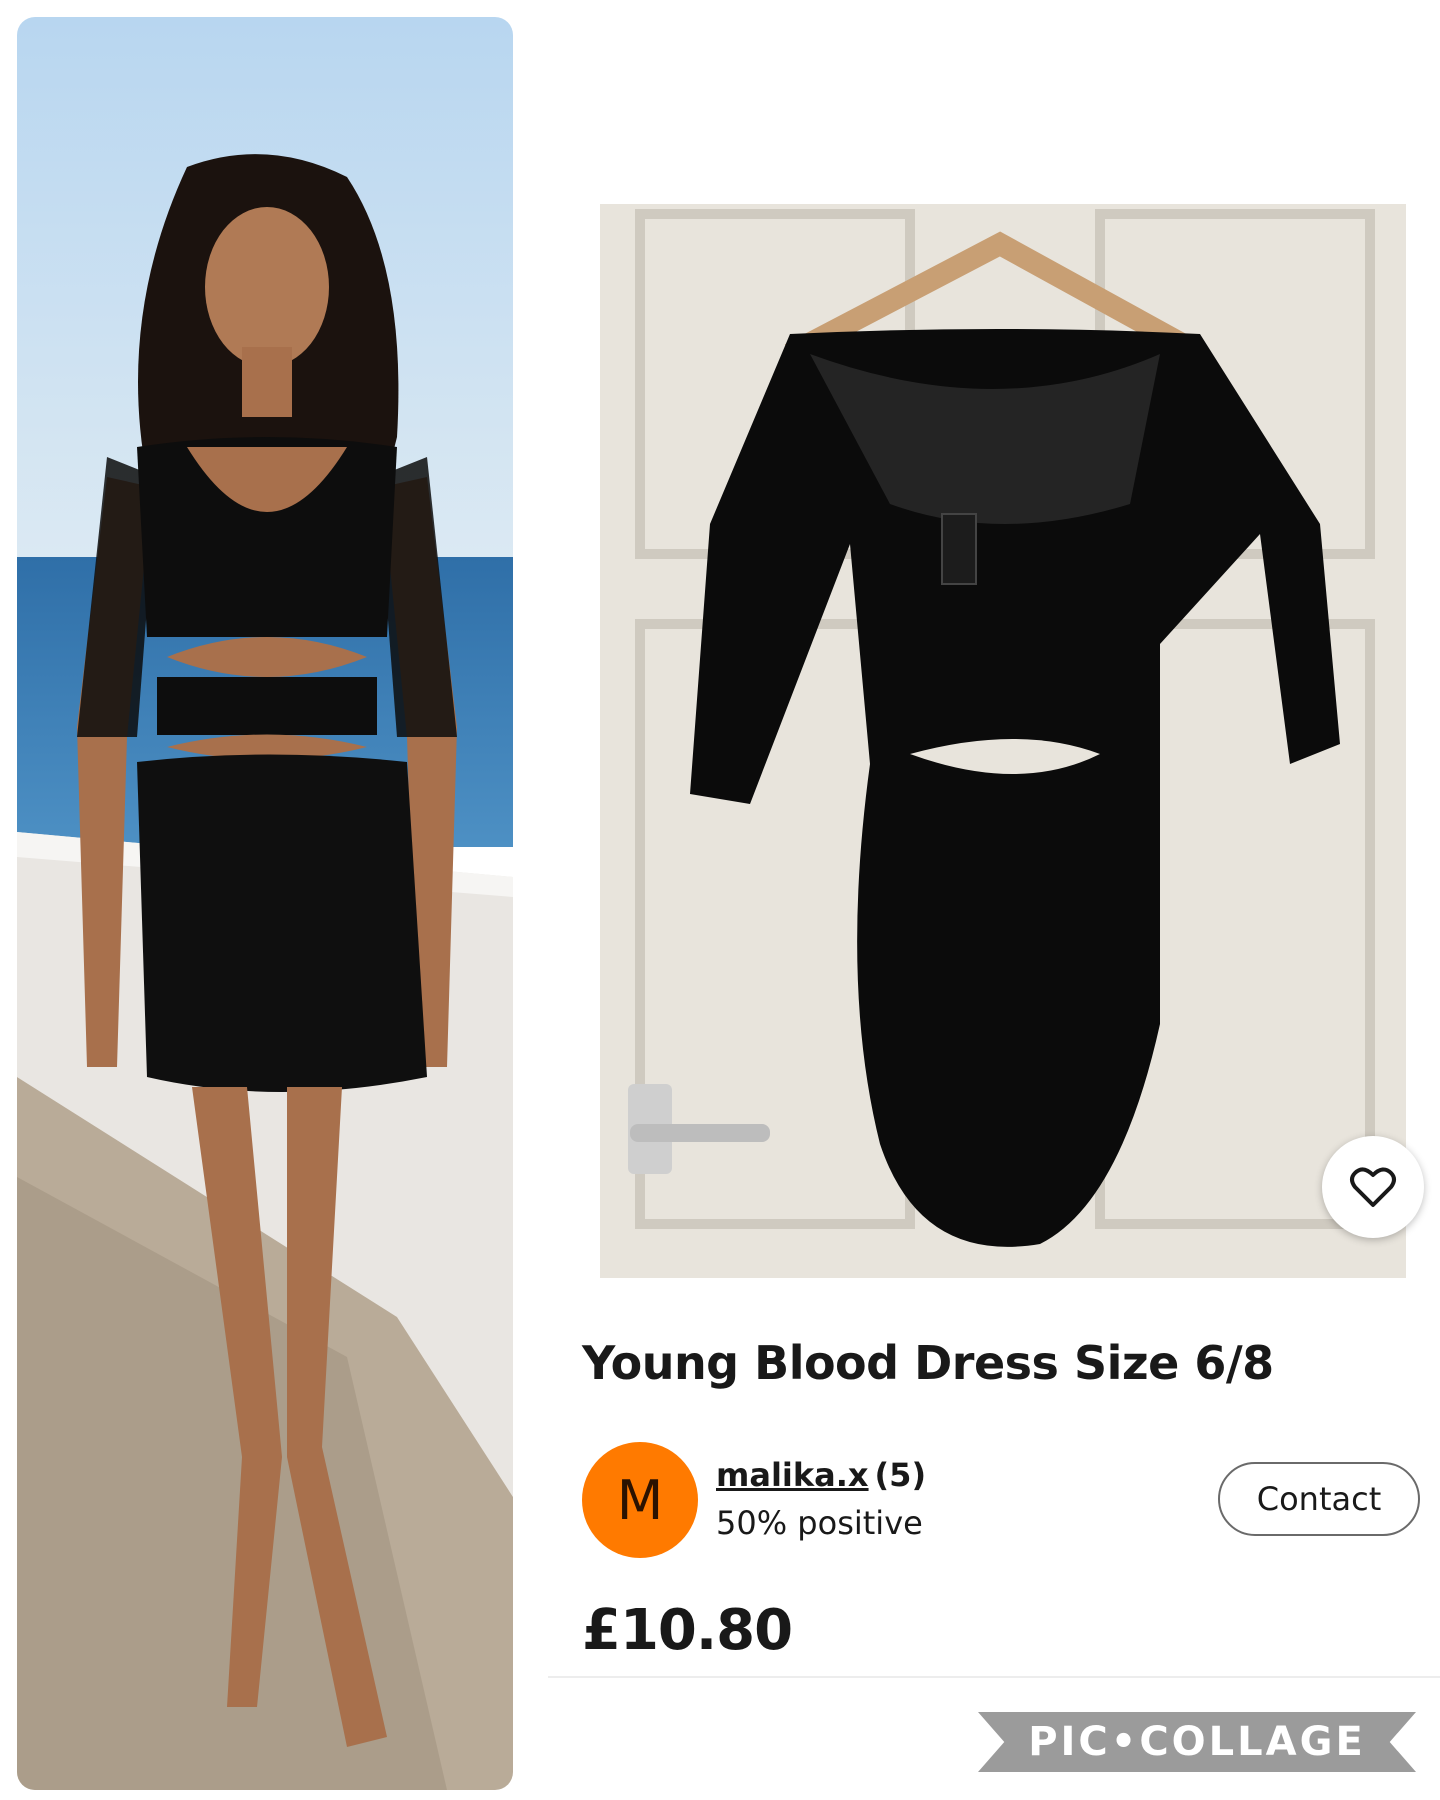 This screenshot has height=1800, width=1440. What do you see at coordinates (687, 1630) in the screenshot?
I see `listing-price: £10.80` at bounding box center [687, 1630].